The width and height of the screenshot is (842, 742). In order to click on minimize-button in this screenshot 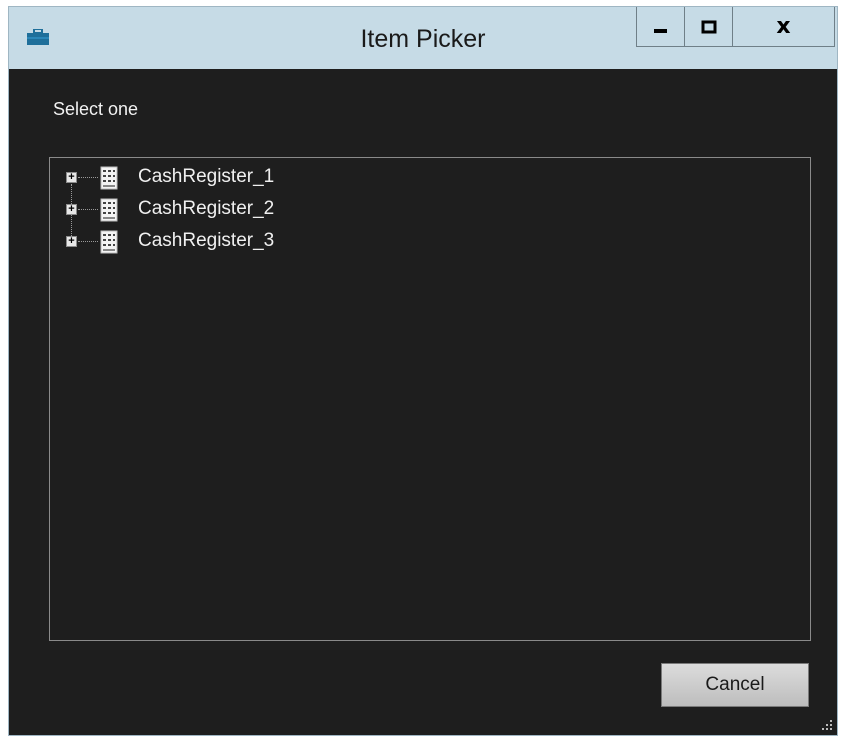, I will do `click(660, 27)`.